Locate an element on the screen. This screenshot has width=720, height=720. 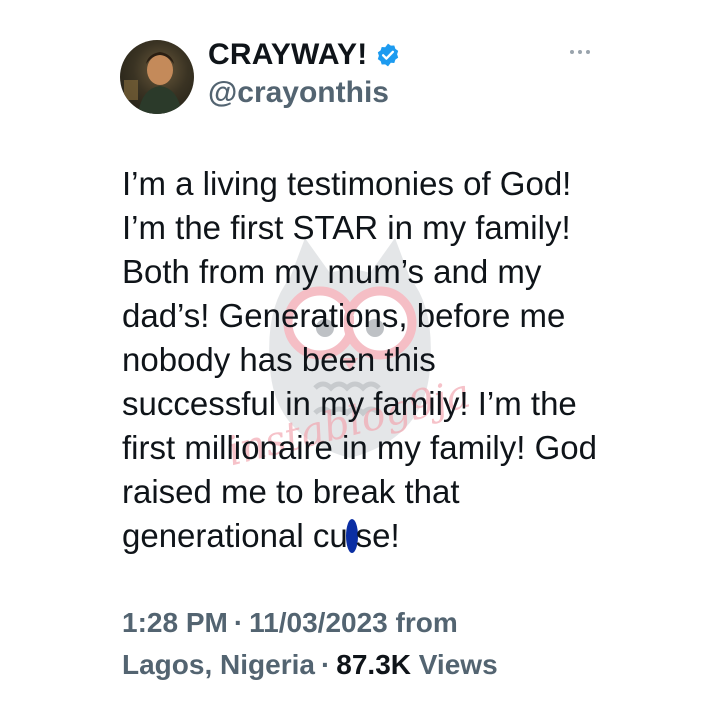
tweet-line: first millionaire in my family! God is located at coordinates (359, 447).